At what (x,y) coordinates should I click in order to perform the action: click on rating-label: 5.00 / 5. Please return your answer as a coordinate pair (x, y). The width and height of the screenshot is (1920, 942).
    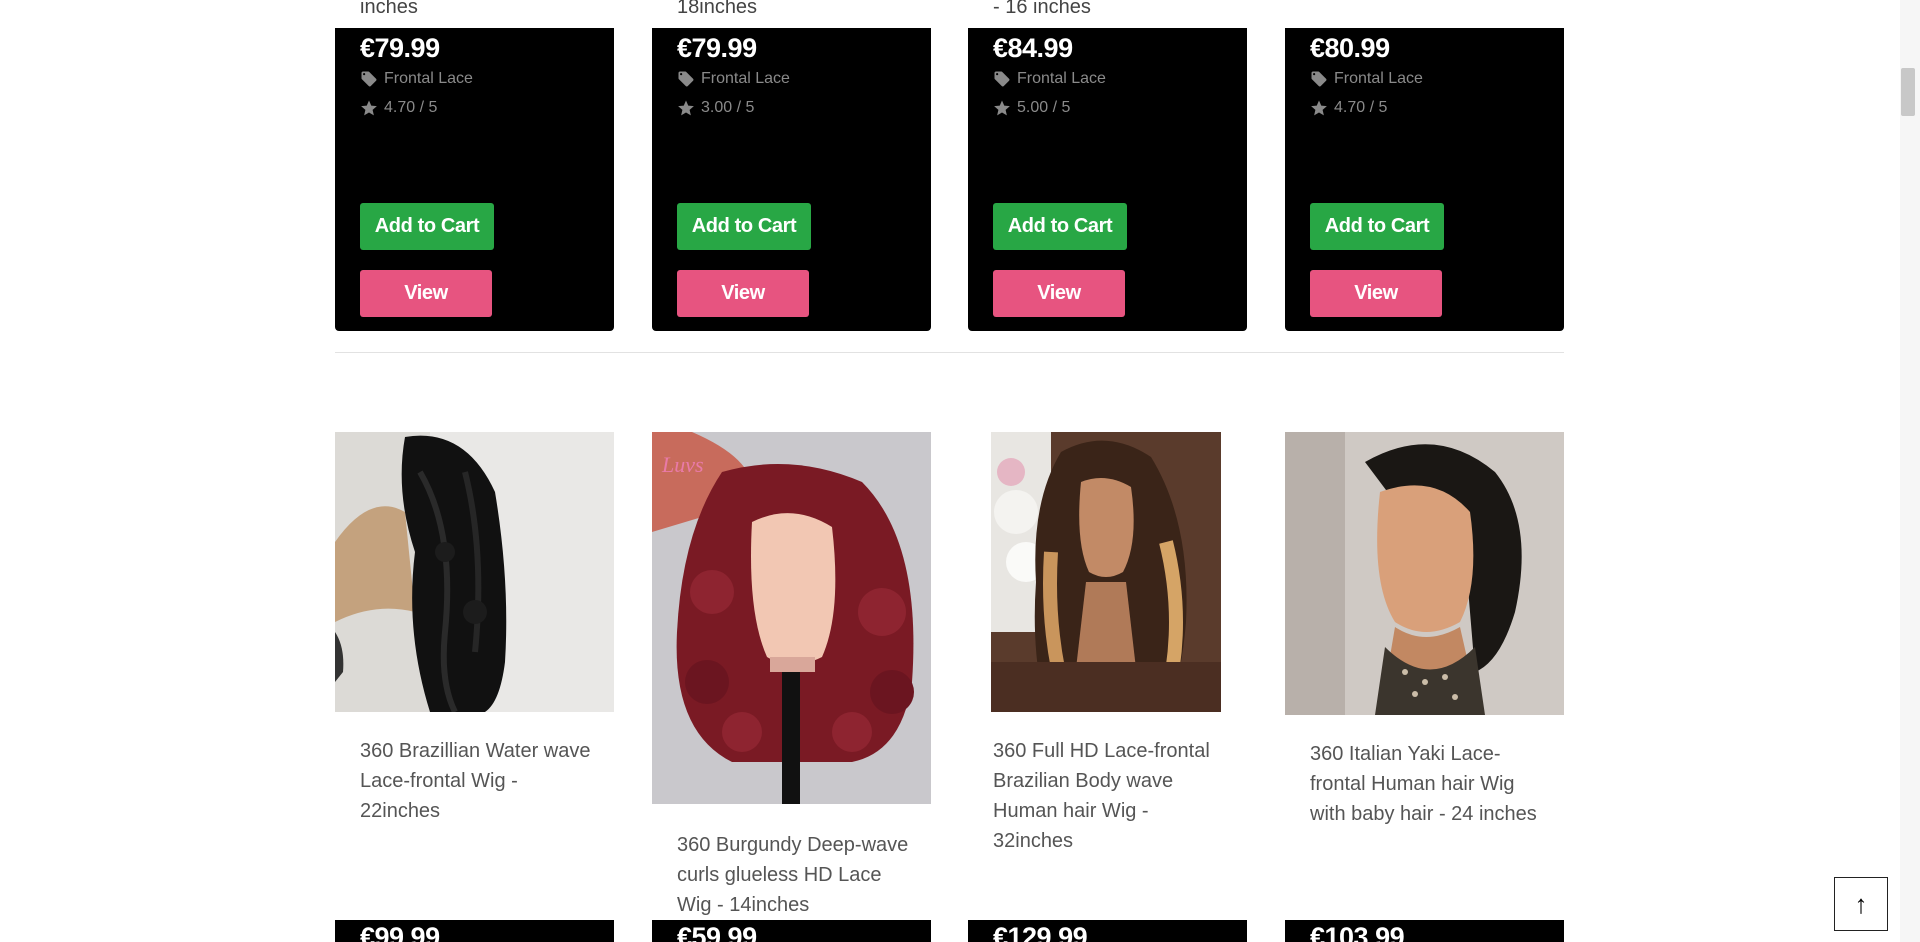
    Looking at the image, I should click on (1044, 107).